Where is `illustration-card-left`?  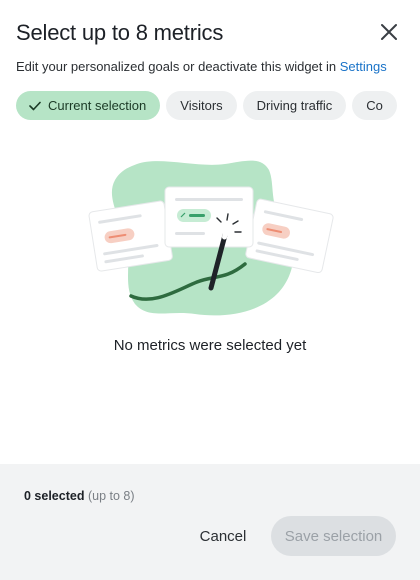
illustration-card-left is located at coordinates (130, 236).